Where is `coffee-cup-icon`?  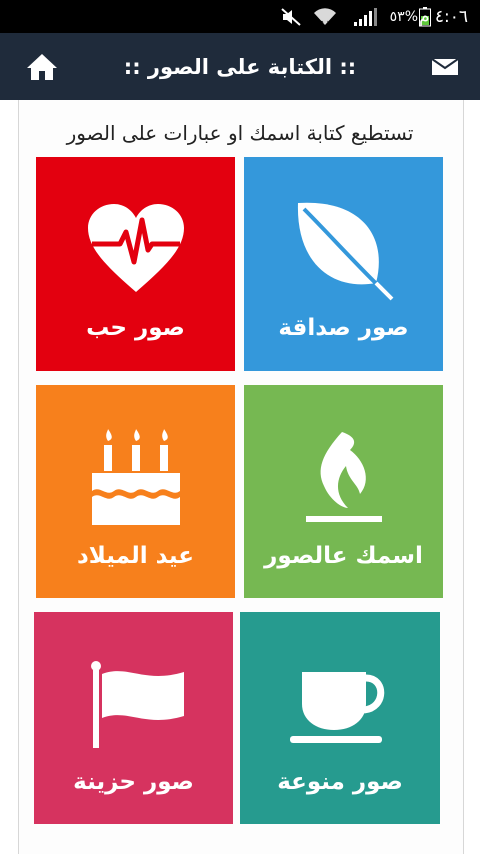 coffee-cup-icon is located at coordinates (337, 707).